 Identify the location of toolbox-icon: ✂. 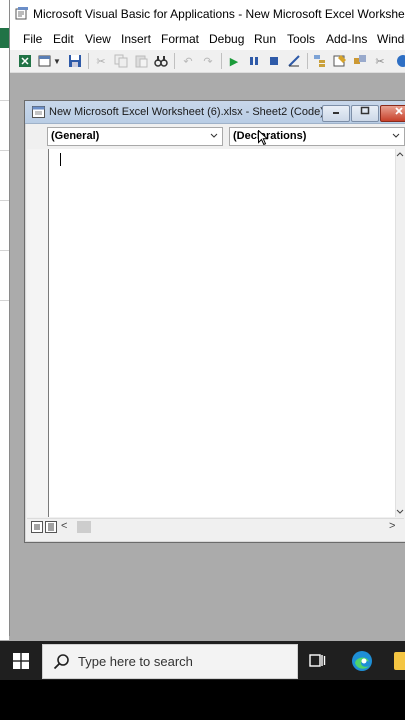
(380, 61).